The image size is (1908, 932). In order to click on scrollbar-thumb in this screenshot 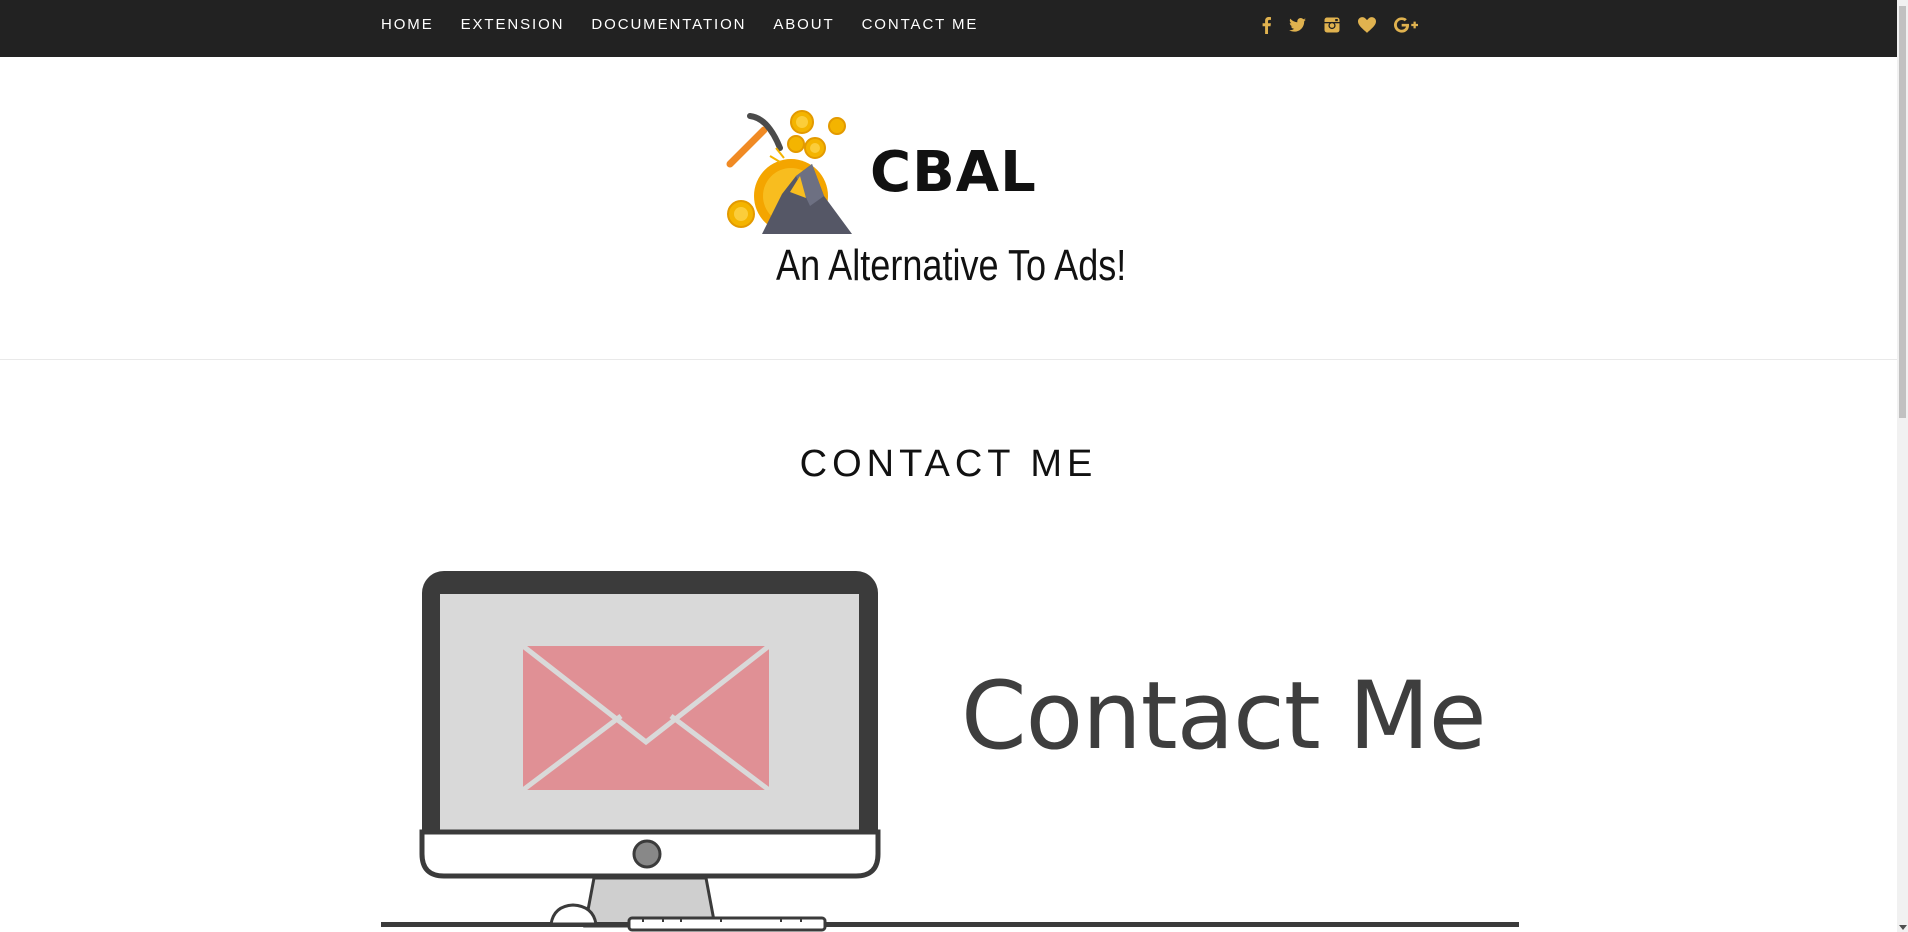, I will do `click(1902, 212)`.